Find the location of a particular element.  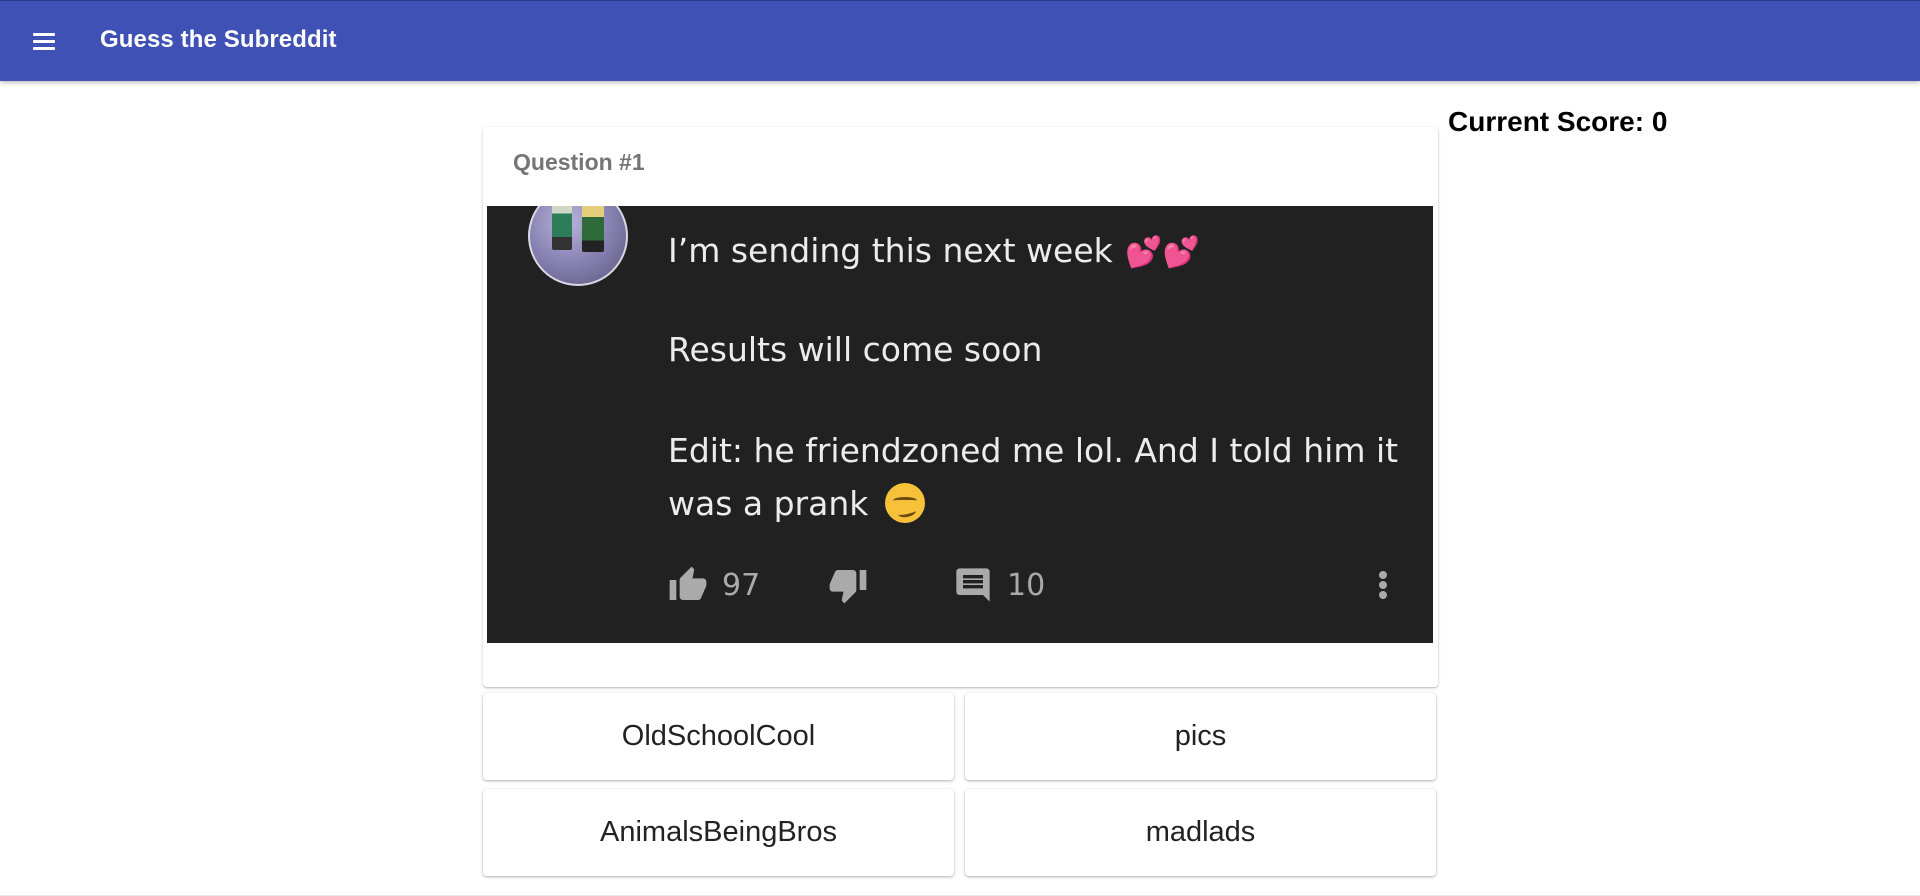

answer-button-1: OldSchoolCool is located at coordinates (718, 736).